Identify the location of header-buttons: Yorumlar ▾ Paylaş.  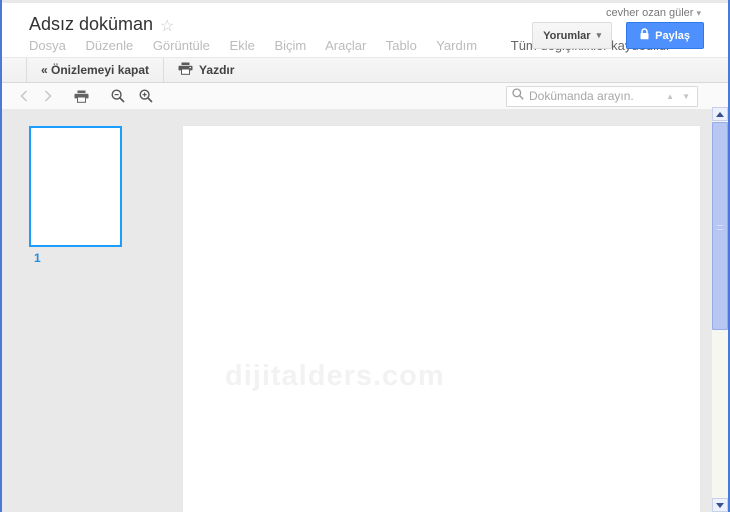
(618, 35).